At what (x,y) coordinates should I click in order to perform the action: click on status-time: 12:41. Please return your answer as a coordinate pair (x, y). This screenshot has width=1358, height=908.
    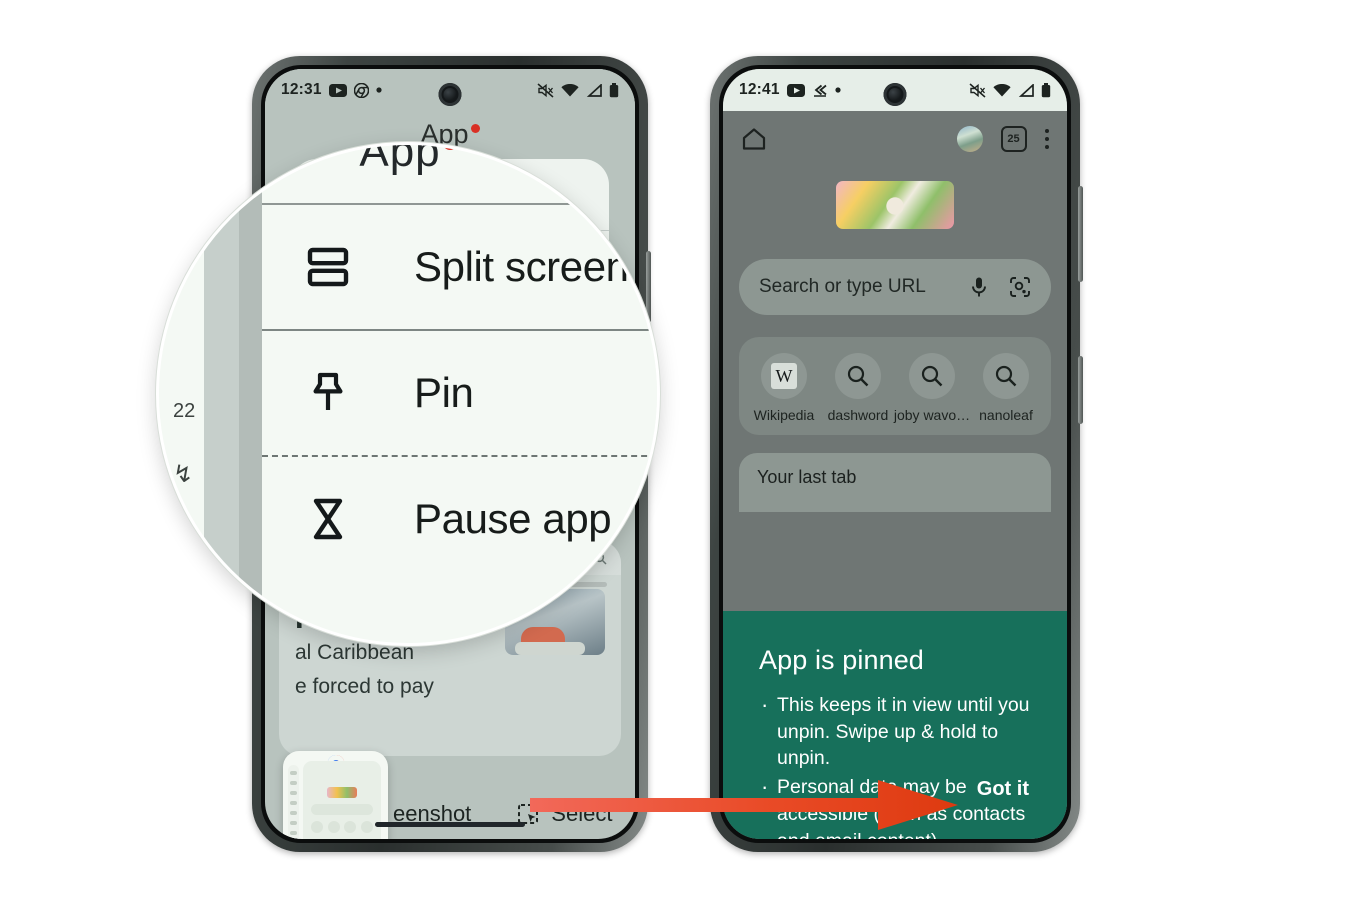
    Looking at the image, I should click on (759, 89).